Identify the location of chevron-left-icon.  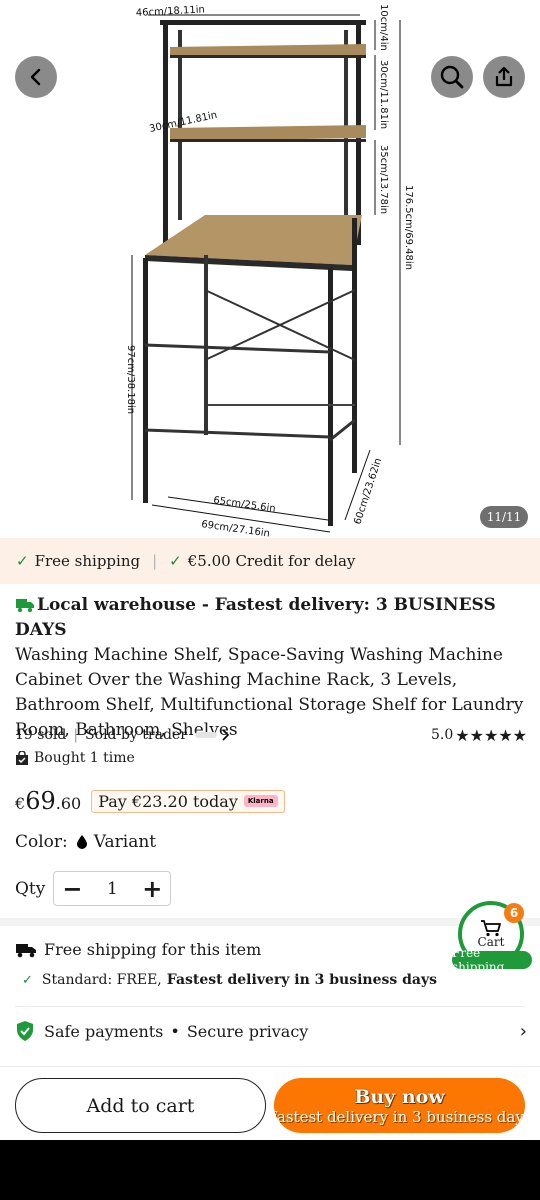
(35, 77).